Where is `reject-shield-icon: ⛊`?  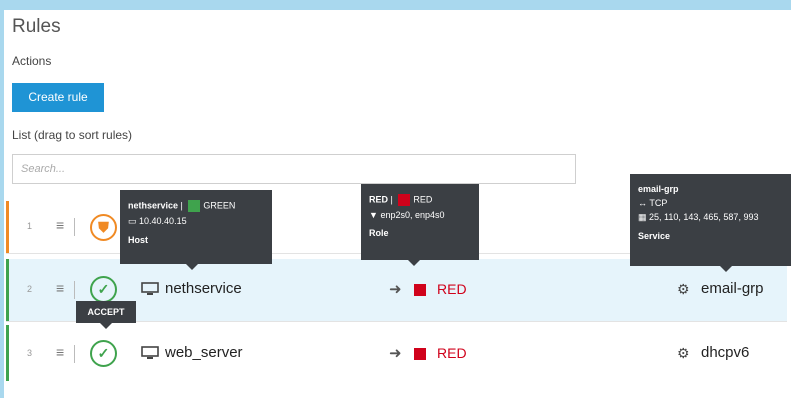 reject-shield-icon: ⛊ is located at coordinates (103, 227).